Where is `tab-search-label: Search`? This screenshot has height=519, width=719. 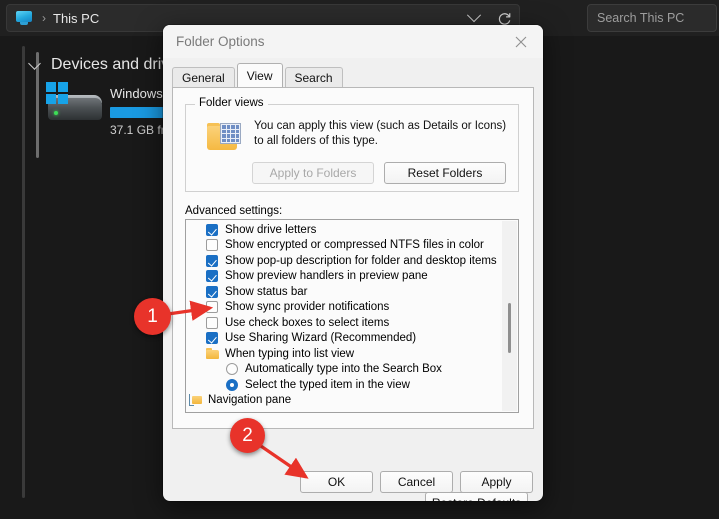
tab-search-label: Search is located at coordinates (313, 77).